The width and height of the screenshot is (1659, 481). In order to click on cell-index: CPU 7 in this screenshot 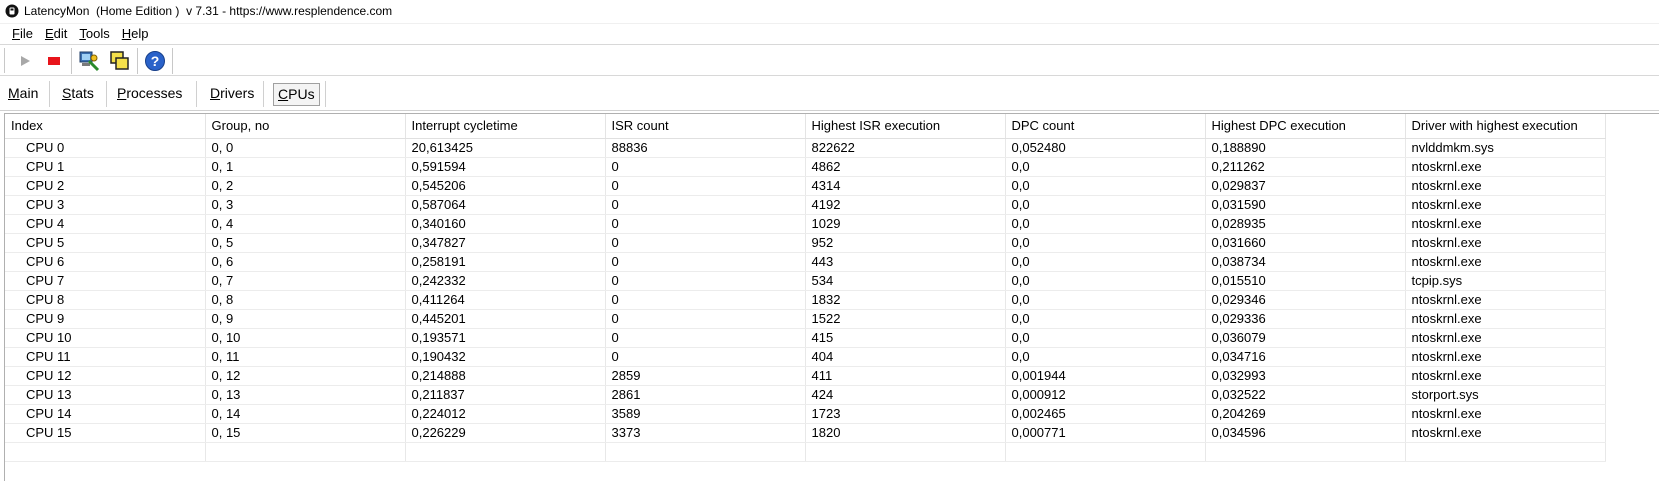, I will do `click(105, 281)`.